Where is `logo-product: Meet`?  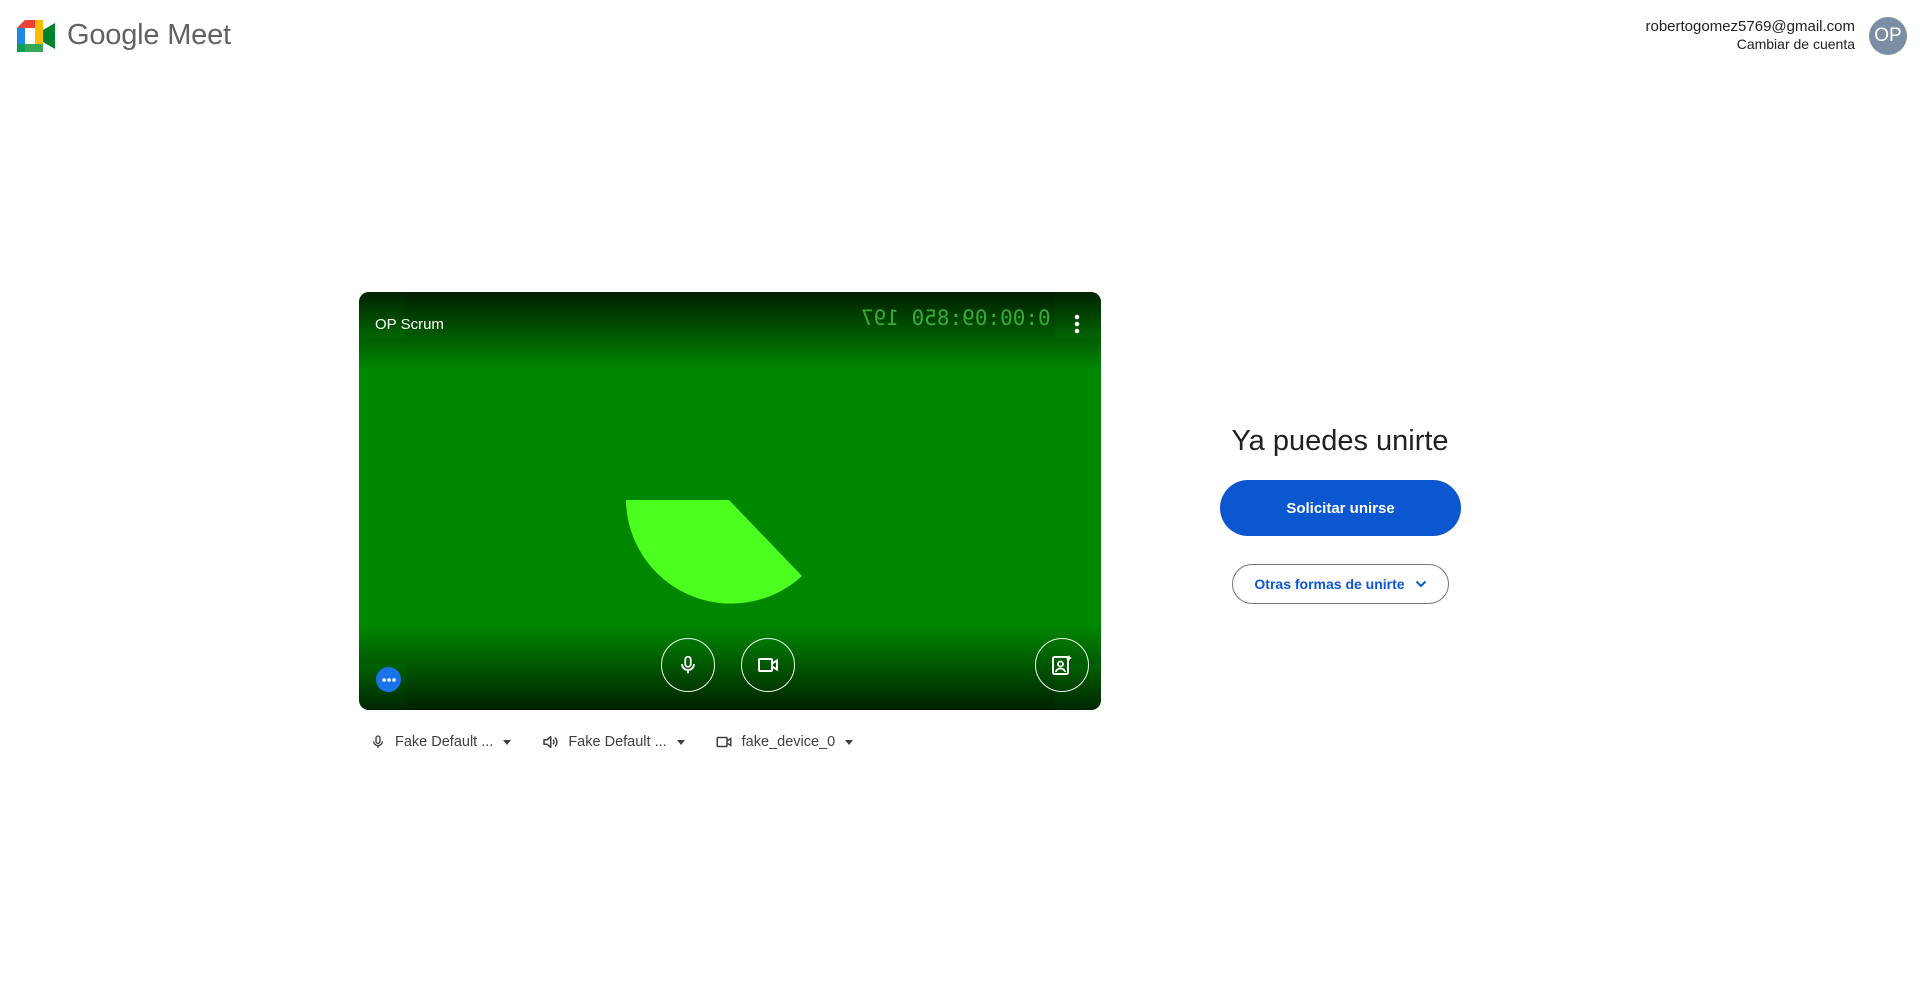
logo-product: Meet is located at coordinates (199, 35).